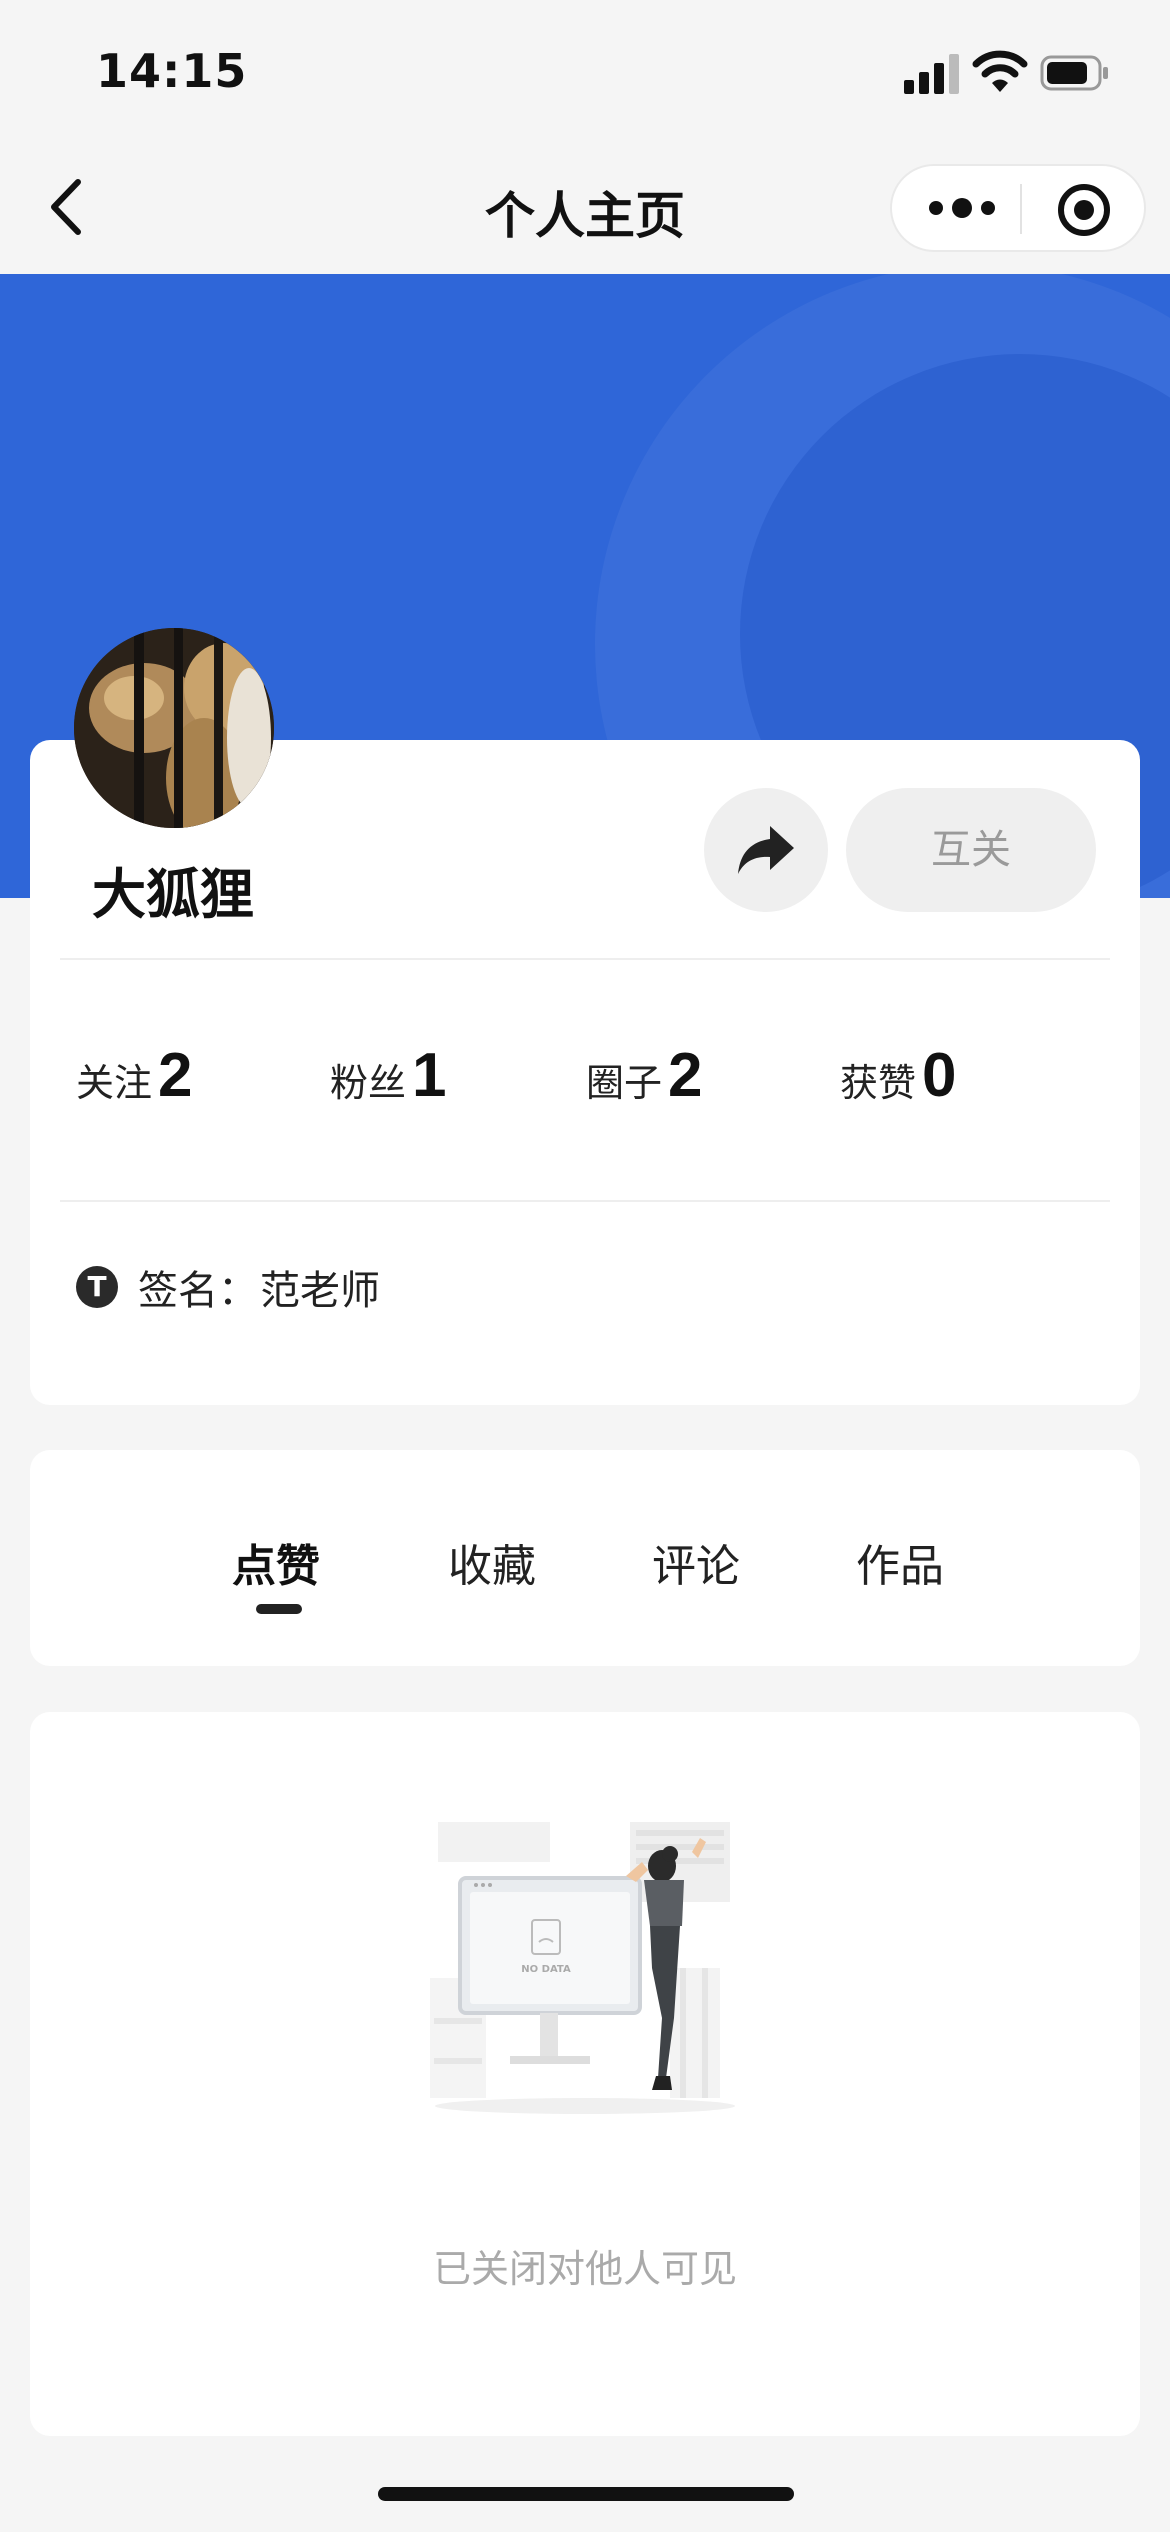 Image resolution: width=1170 pixels, height=2532 pixels. I want to click on more-dots-icon, so click(962, 208).